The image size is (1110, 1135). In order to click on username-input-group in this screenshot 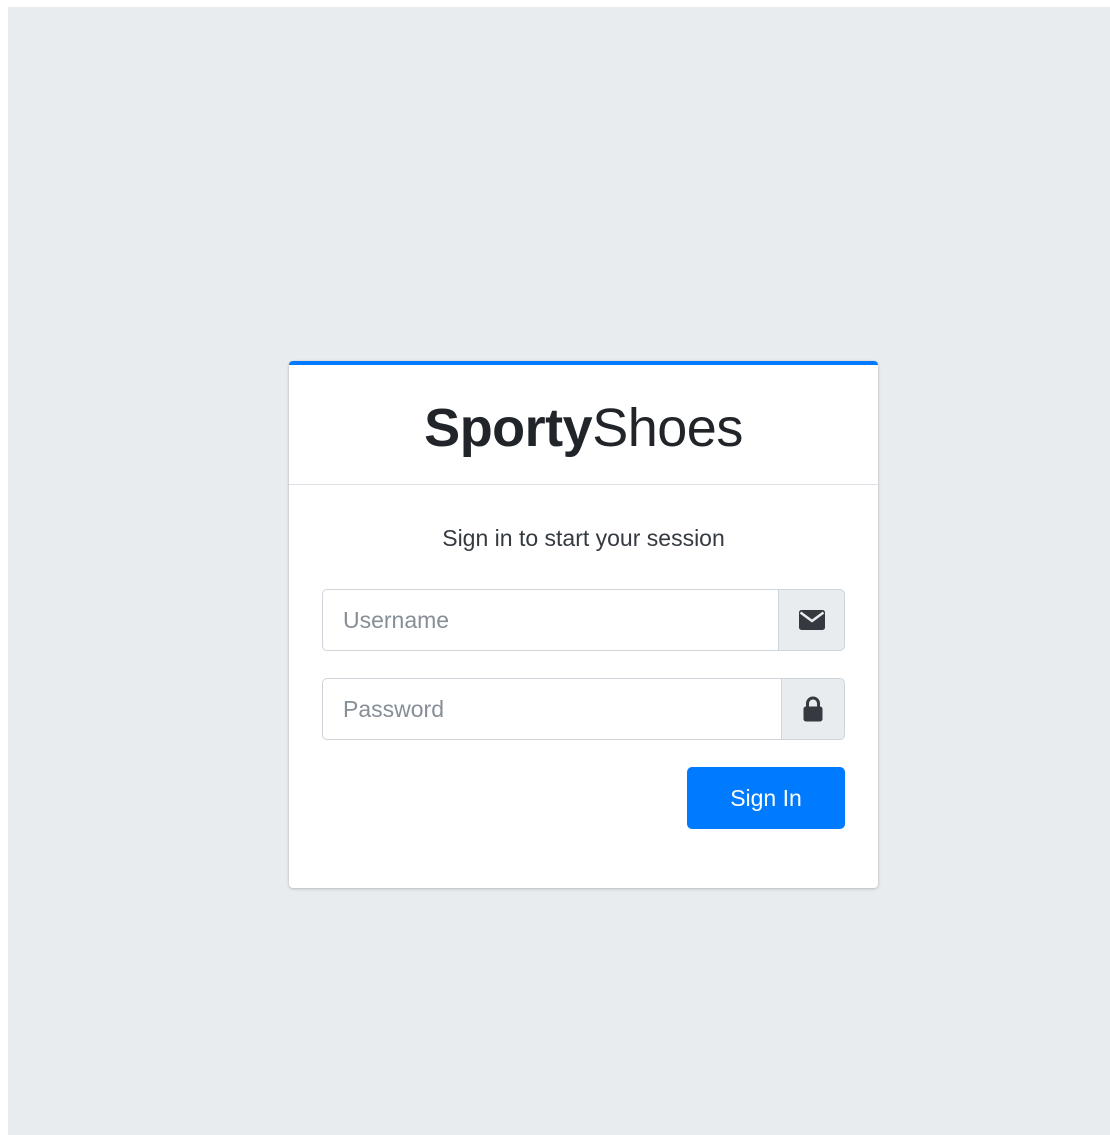, I will do `click(583, 620)`.